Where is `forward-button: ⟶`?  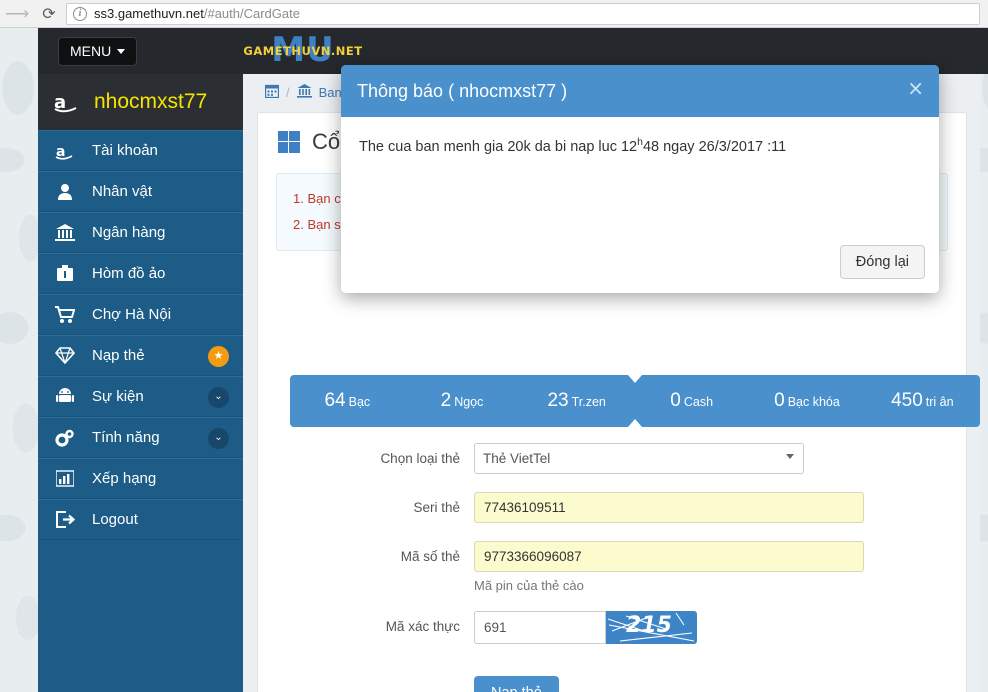 forward-button: ⟶ is located at coordinates (17, 14).